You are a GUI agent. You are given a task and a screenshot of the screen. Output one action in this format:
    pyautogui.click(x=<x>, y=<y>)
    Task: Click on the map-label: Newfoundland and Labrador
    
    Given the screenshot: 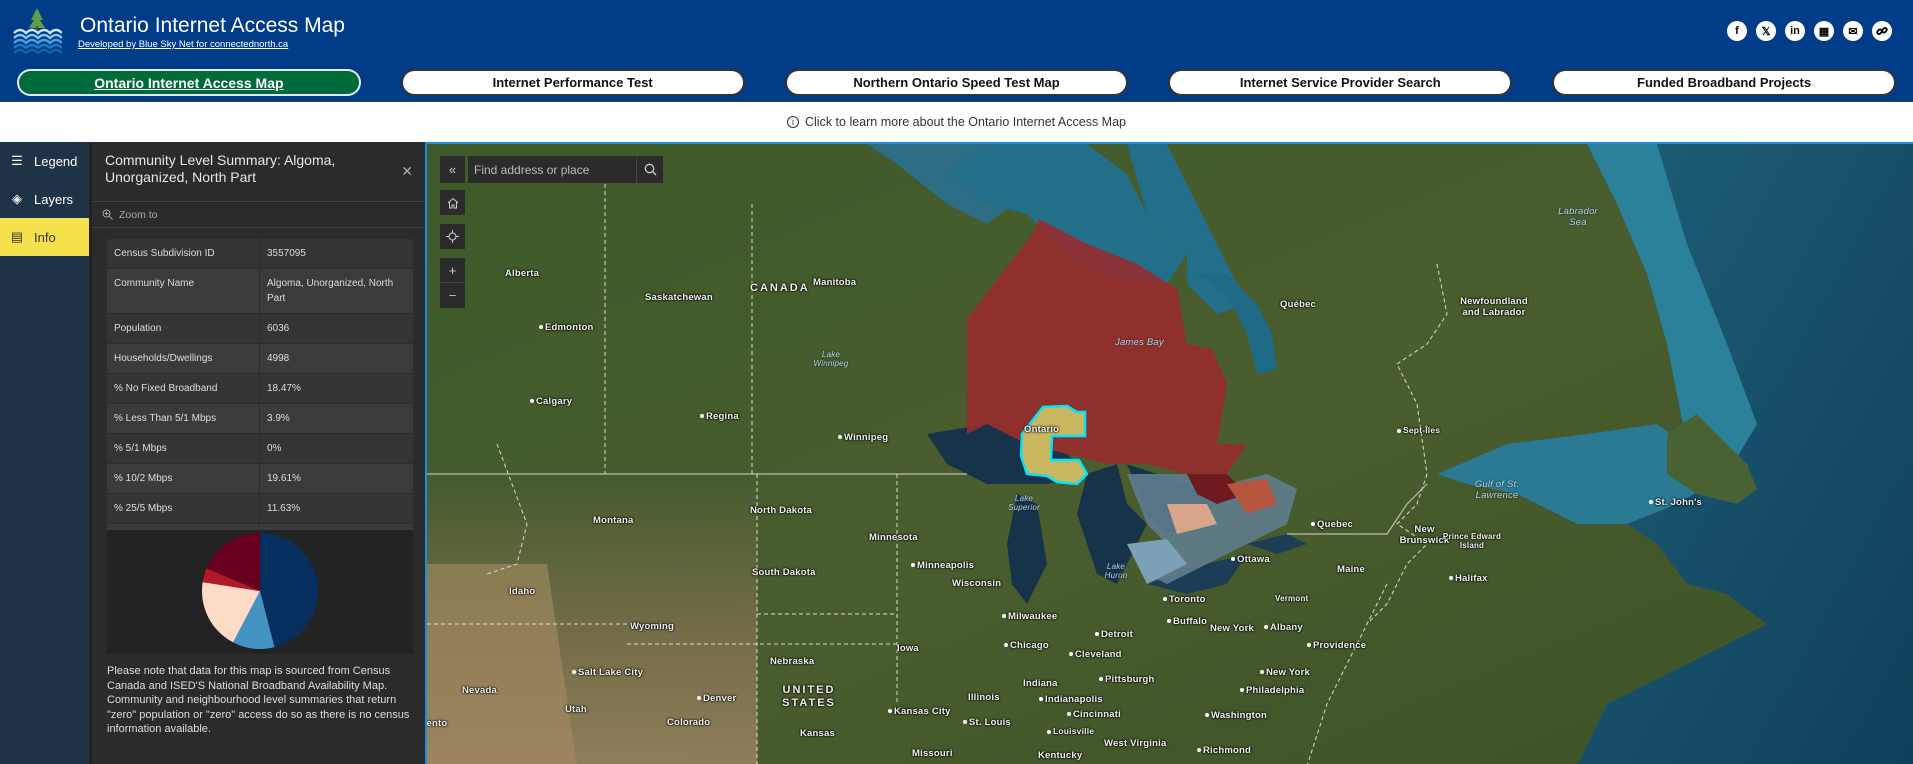 What is the action you would take?
    pyautogui.click(x=1494, y=307)
    